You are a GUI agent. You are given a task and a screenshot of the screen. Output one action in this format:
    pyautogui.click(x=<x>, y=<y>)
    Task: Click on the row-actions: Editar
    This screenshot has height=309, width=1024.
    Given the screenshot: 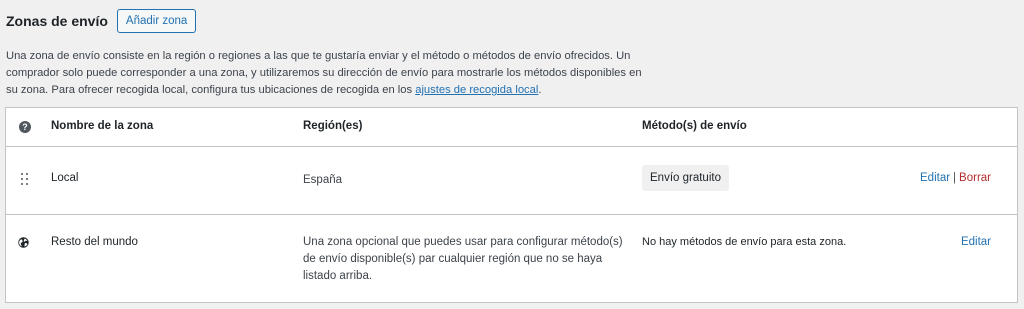 What is the action you would take?
    pyautogui.click(x=976, y=242)
    